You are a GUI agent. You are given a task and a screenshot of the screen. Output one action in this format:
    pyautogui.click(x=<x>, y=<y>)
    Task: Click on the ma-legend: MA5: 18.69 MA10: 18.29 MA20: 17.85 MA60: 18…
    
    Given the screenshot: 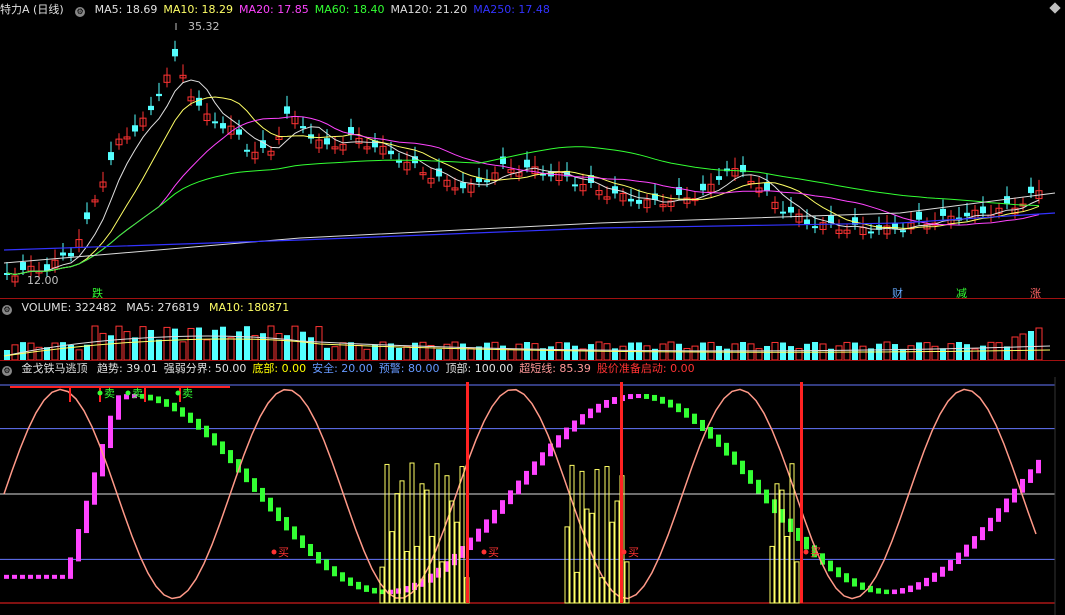 What is the action you would take?
    pyautogui.click(x=325, y=9)
    